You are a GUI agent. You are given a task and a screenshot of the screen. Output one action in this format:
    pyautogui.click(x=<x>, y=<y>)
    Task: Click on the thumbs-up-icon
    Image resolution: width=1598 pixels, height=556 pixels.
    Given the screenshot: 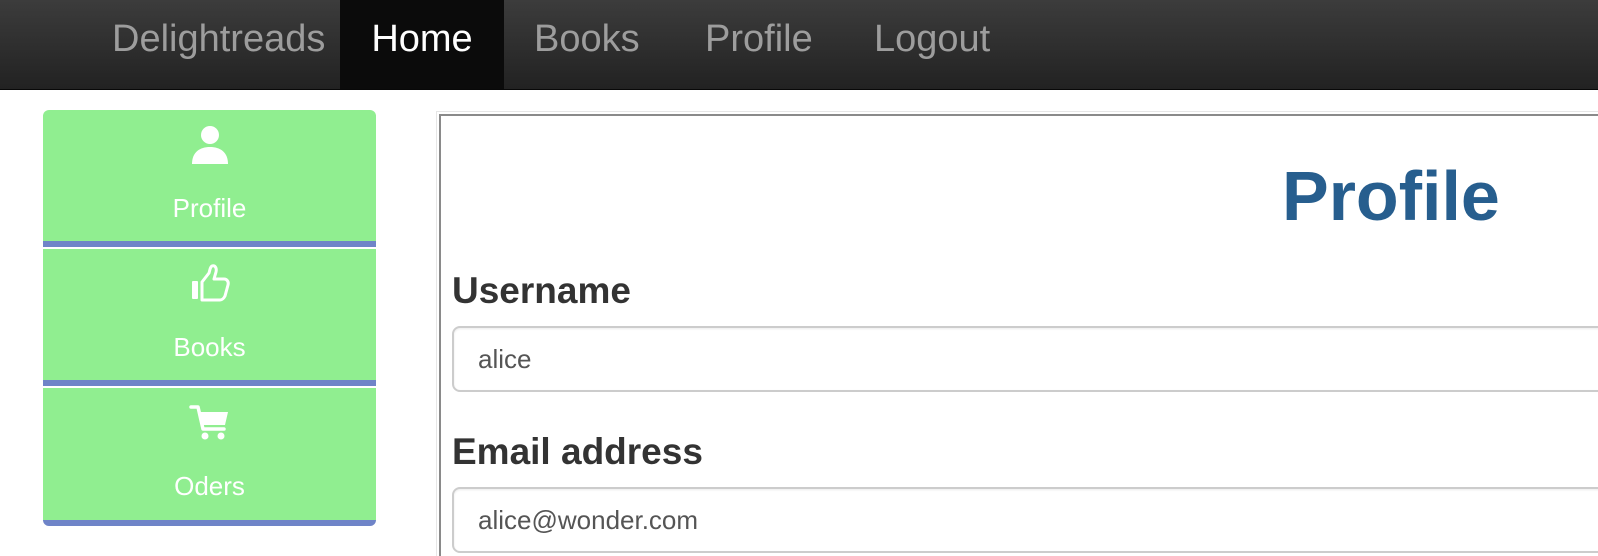 What is the action you would take?
    pyautogui.click(x=211, y=283)
    